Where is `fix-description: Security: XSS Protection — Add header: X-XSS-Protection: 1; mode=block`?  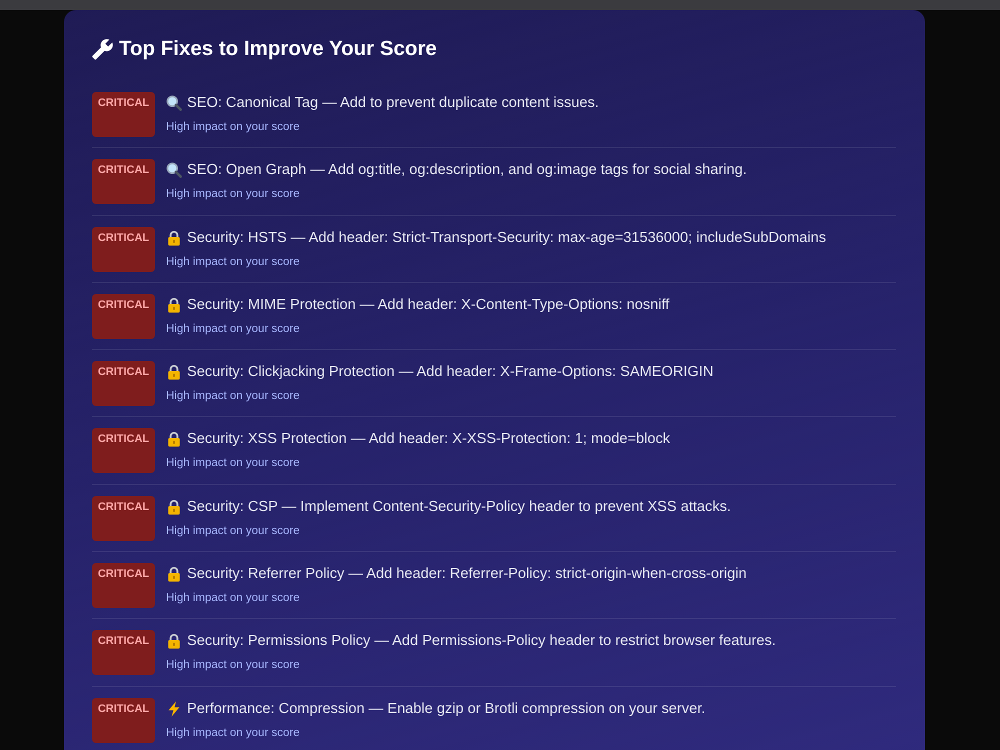
fix-description: Security: XSS Protection — Add header: X-XSS-Protection: 1; mode=block is located at coordinates (428, 440).